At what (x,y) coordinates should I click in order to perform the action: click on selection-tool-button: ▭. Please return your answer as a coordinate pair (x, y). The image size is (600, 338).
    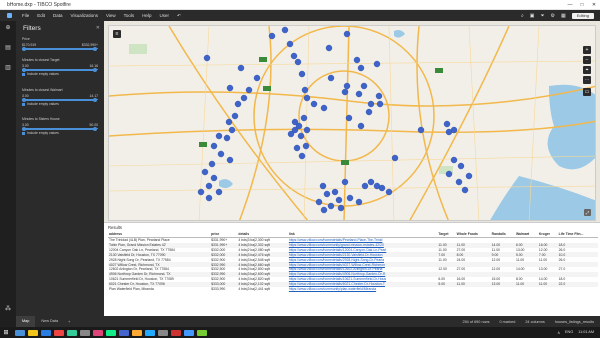
    Looking at the image, I should click on (587, 92).